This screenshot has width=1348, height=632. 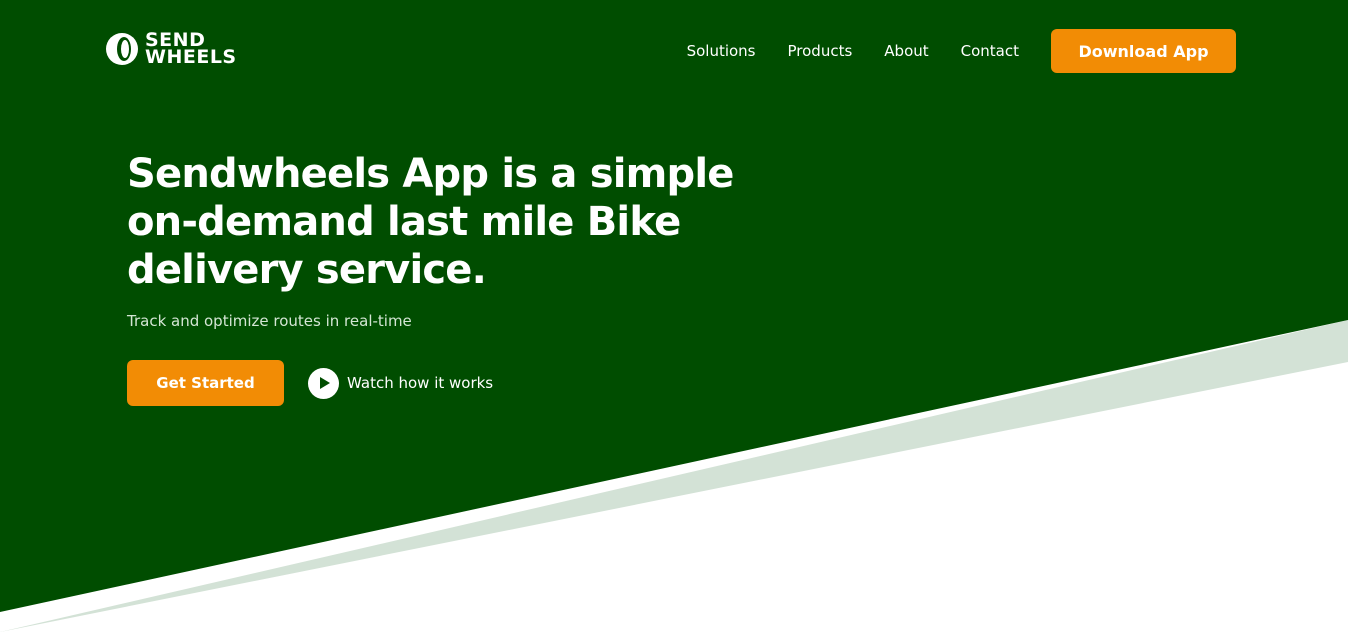 I want to click on nav-products: Products, so click(x=820, y=51).